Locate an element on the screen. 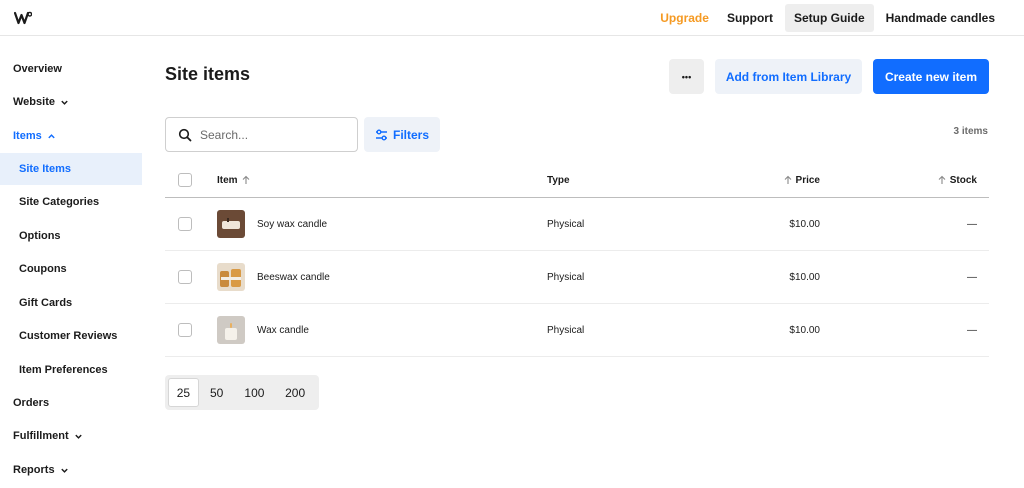 The image size is (1024, 488). table-row: Beeswax candle Physical $10.00 — is located at coordinates (577, 277).